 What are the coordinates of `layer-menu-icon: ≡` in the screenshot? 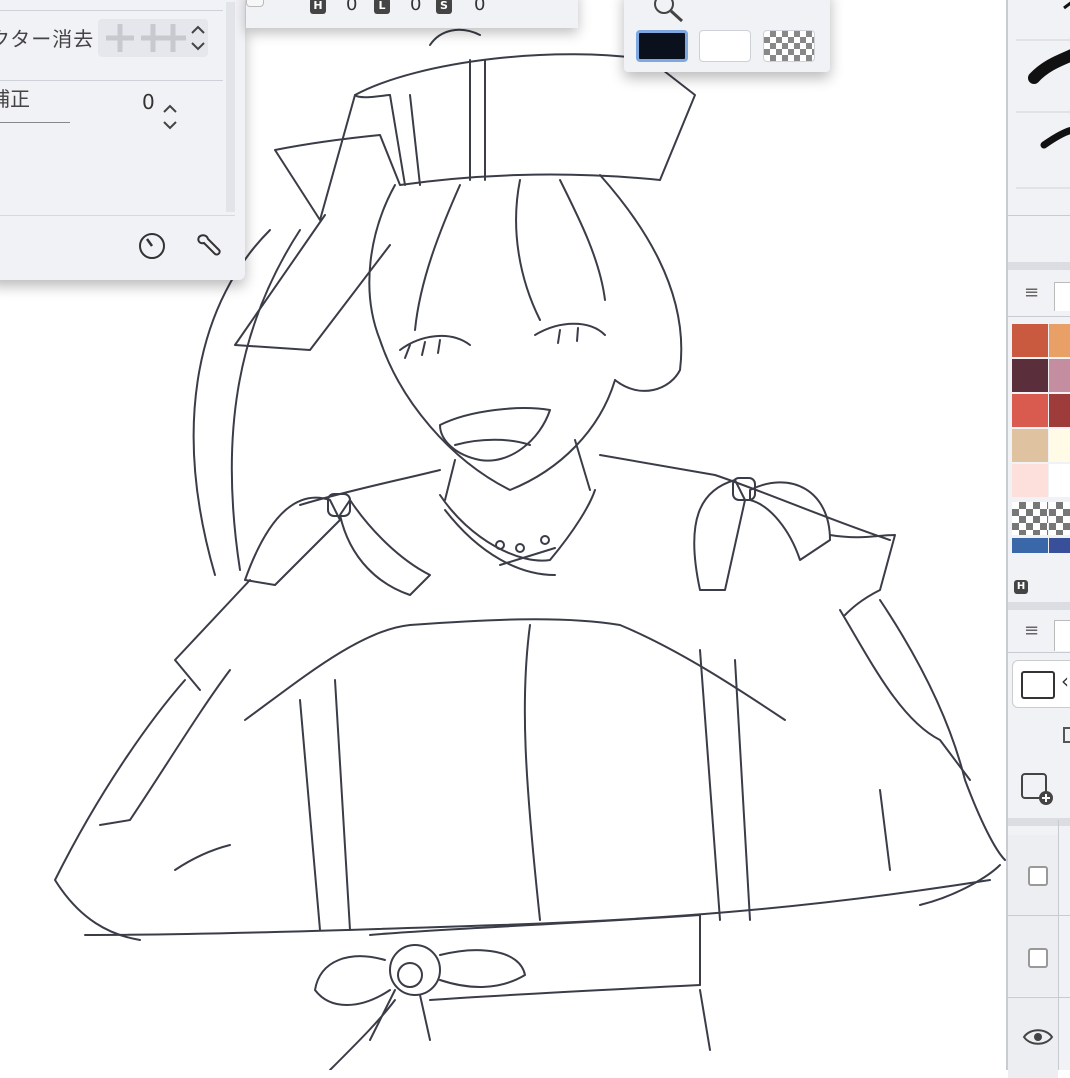 It's located at (1031, 630).